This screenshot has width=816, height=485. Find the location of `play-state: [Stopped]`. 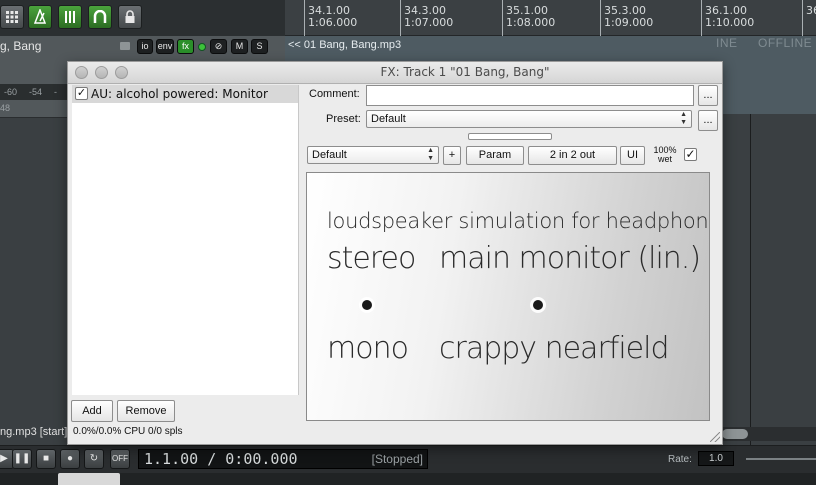

play-state: [Stopped] is located at coordinates (397, 459).